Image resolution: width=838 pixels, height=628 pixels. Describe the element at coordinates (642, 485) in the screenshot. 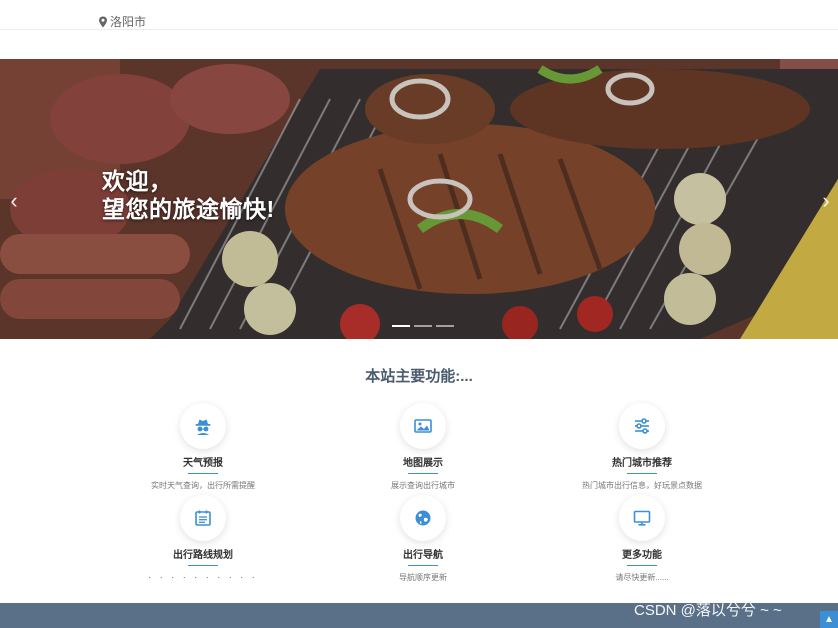

I see `feature-desc: 热门城市出行信息，好玩景点数据` at that location.